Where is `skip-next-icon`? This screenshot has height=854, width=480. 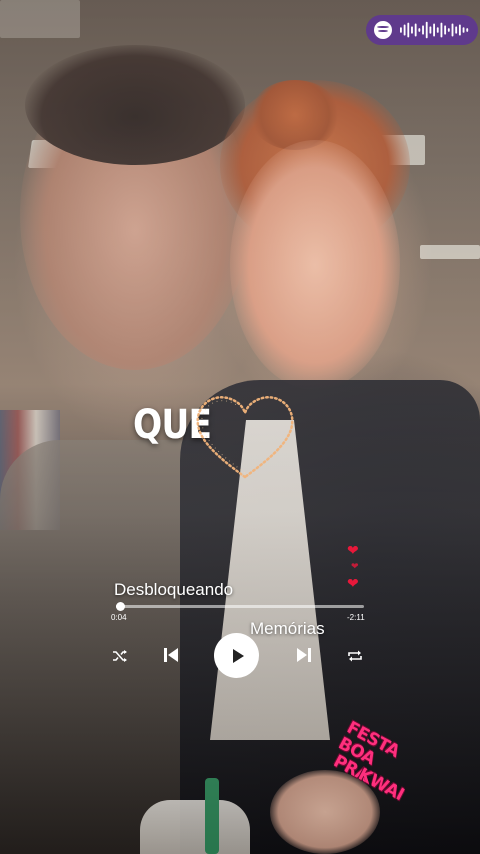 skip-next-icon is located at coordinates (304, 655).